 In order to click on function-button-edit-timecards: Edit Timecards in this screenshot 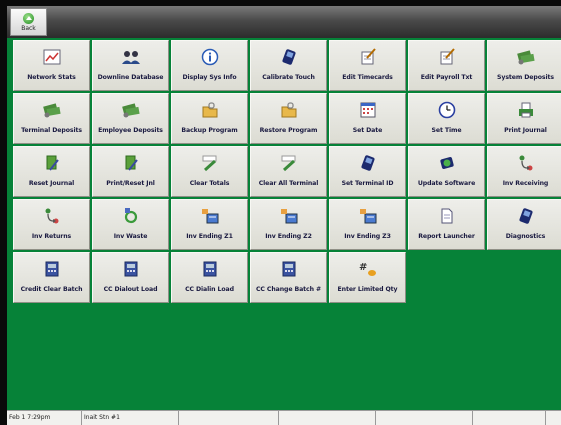, I will do `click(367, 65)`.